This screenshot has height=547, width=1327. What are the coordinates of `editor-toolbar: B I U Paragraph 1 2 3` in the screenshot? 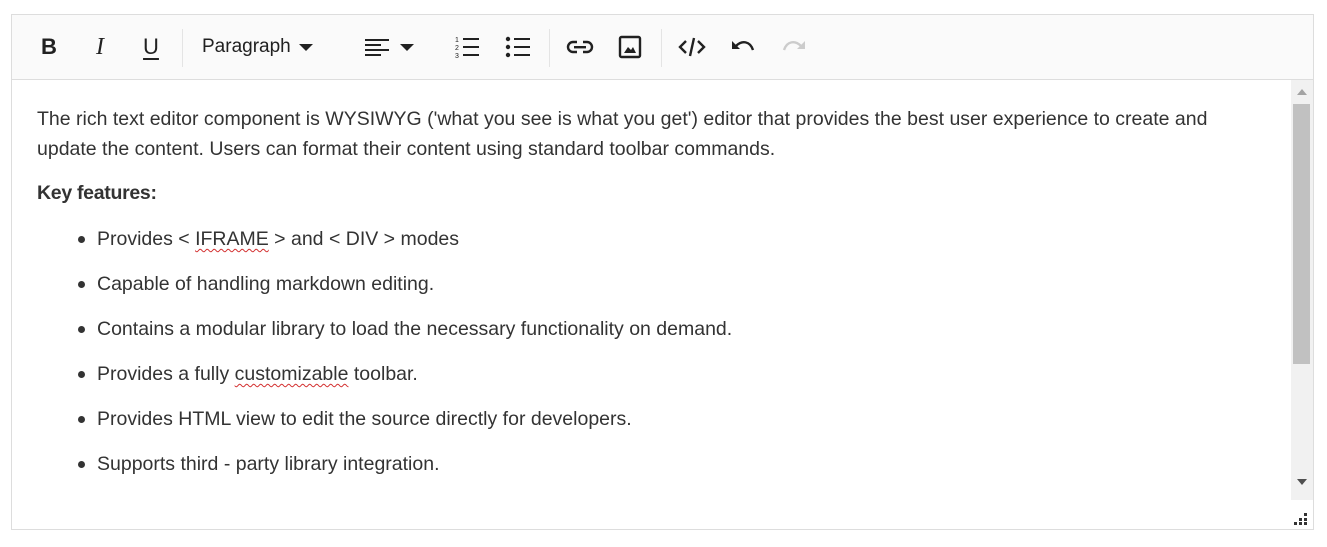 It's located at (662, 47).